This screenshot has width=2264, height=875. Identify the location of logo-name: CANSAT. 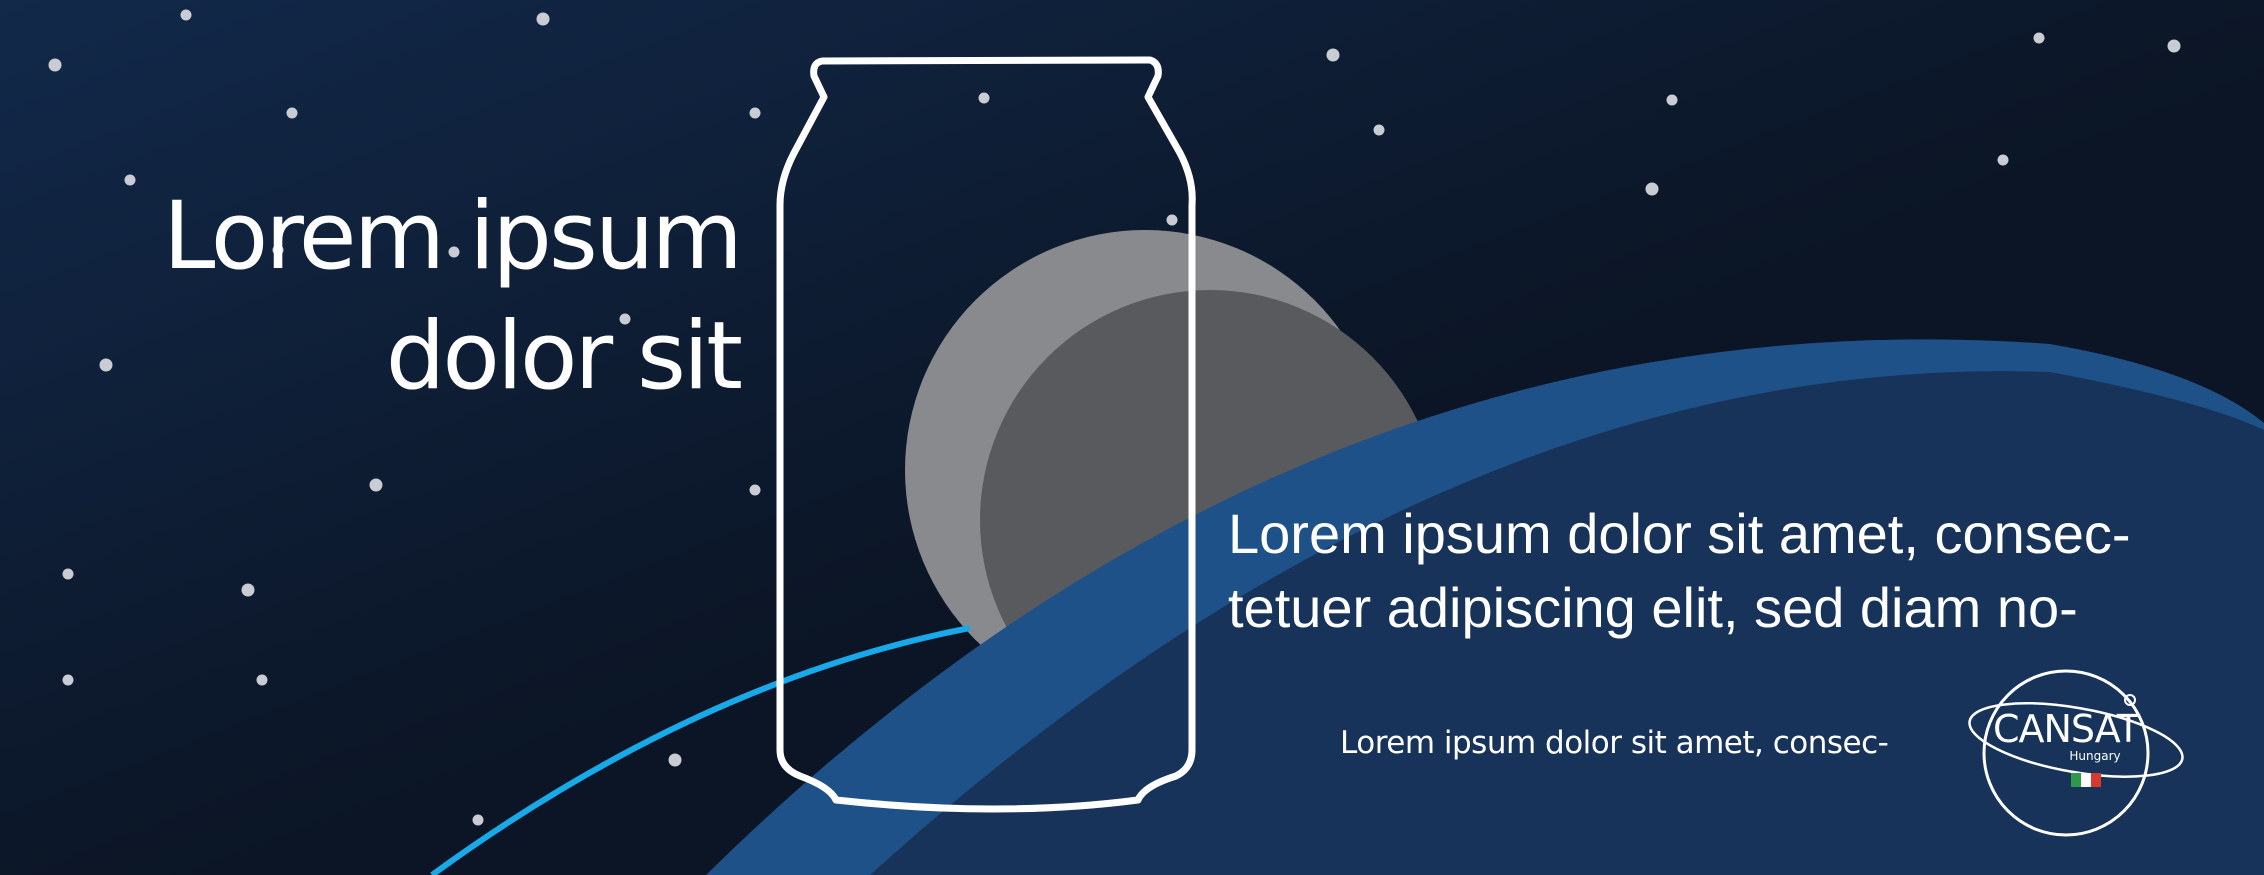
(2066, 729).